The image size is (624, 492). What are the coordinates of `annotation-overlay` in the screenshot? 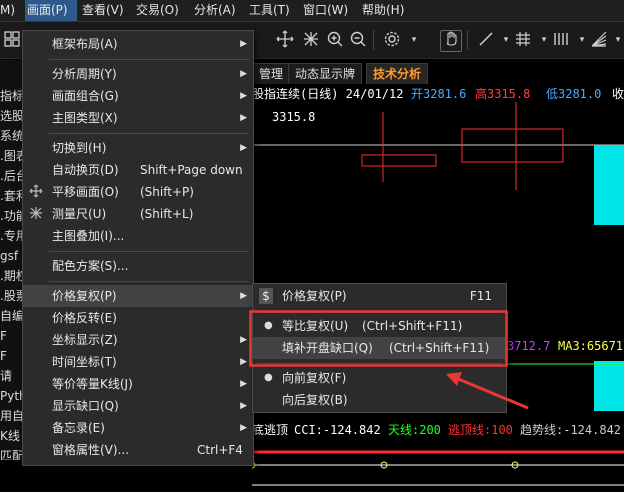 It's located at (389, 360).